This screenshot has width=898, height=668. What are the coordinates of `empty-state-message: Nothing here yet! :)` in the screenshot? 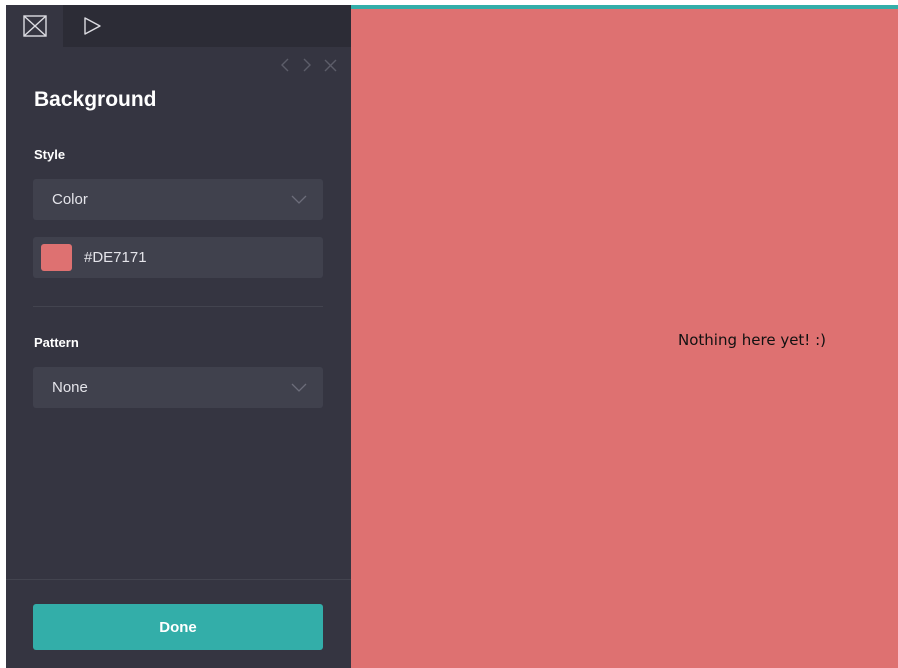 It's located at (752, 340).